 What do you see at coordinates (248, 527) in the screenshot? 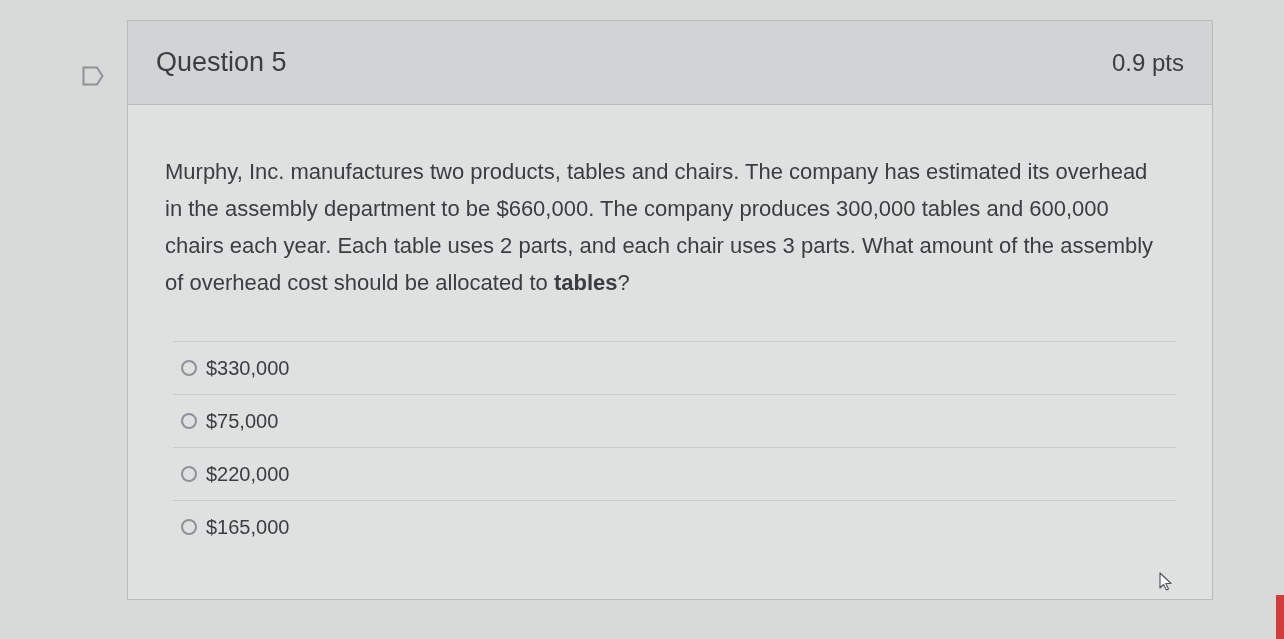
I see `answer-label: $165,000` at bounding box center [248, 527].